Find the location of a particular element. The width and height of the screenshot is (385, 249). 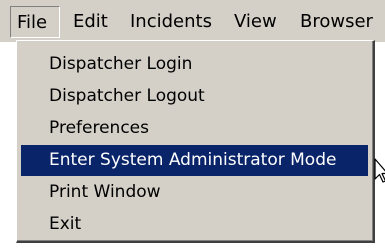

menu-file: File is located at coordinates (35, 22).